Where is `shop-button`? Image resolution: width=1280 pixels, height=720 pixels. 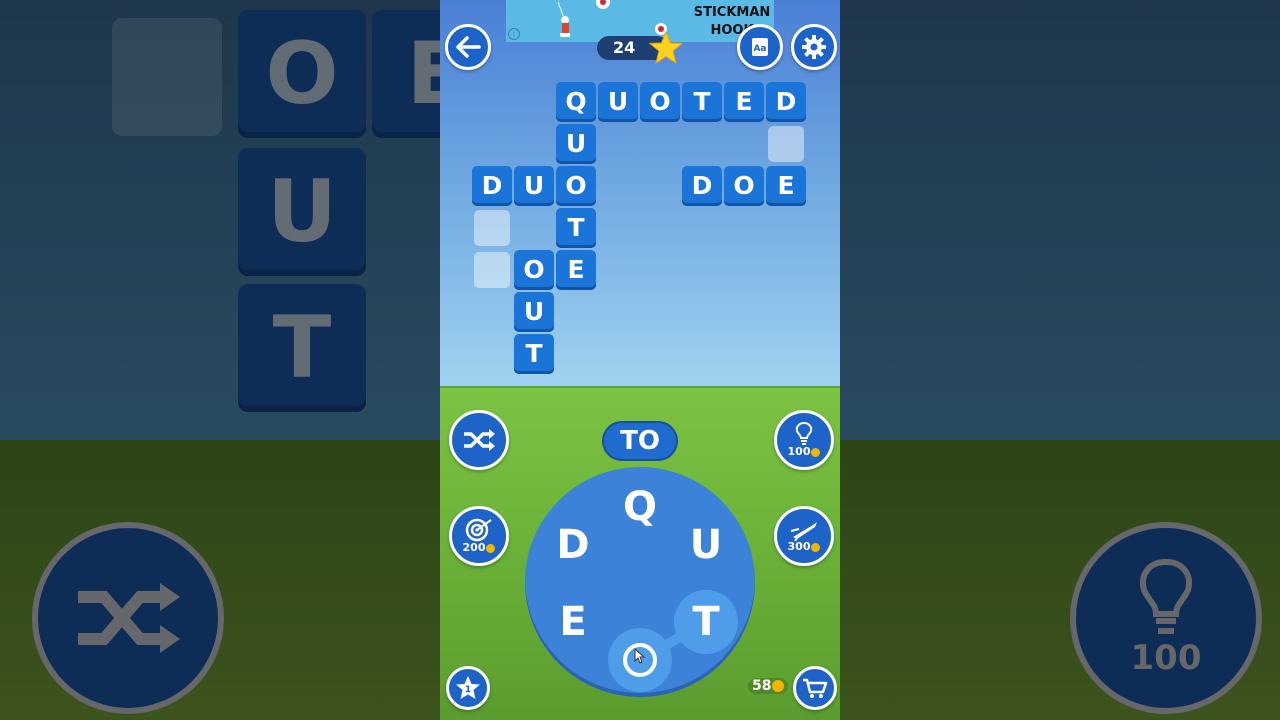
shop-button is located at coordinates (815, 688).